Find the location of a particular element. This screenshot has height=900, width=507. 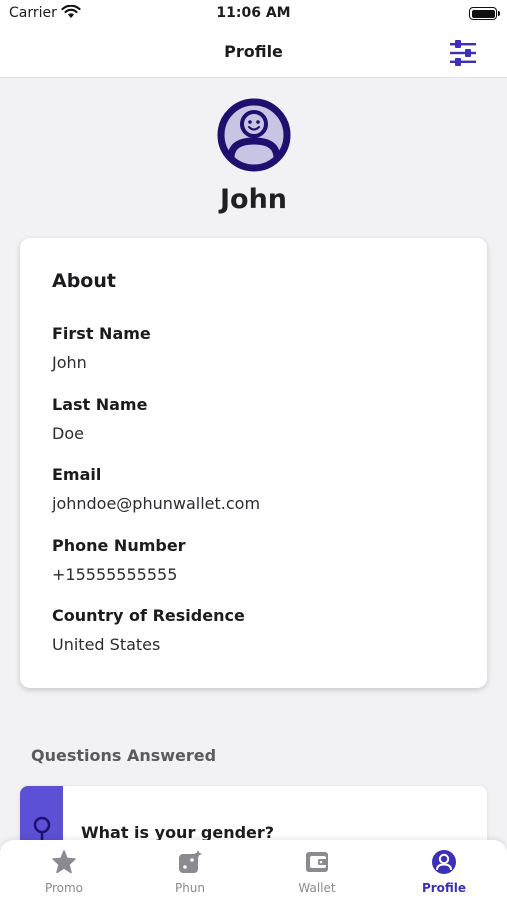

tab-phun: Phun is located at coordinates (190, 870).